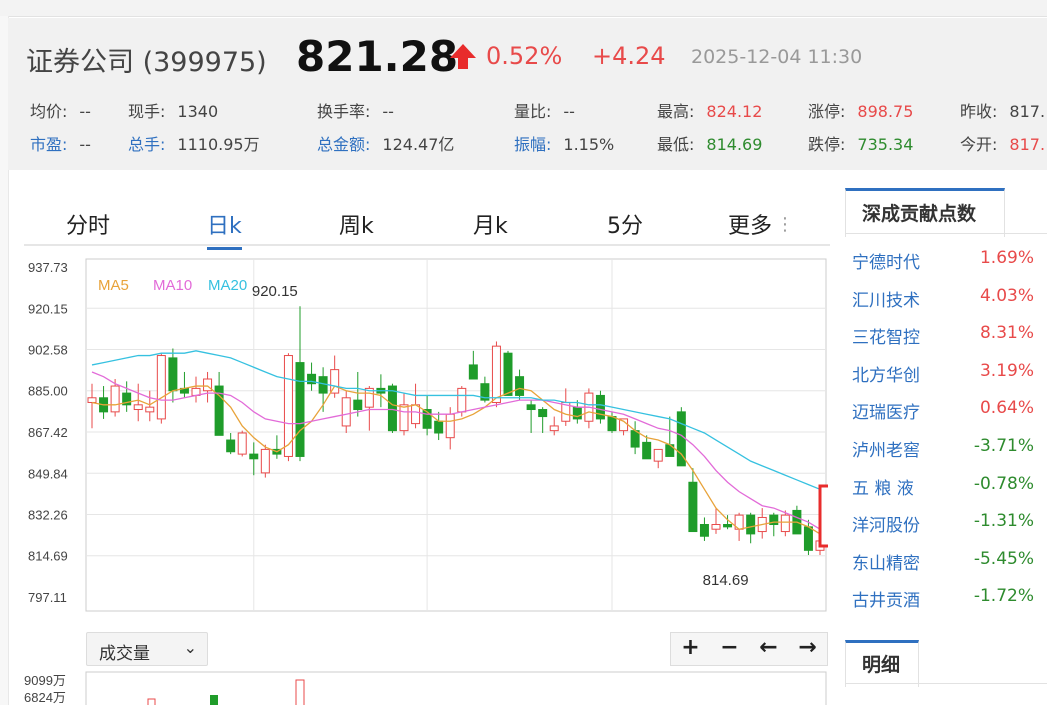 The image size is (1047, 705). What do you see at coordinates (886, 413) in the screenshot?
I see `stock-name: 迈瑞医疗` at bounding box center [886, 413].